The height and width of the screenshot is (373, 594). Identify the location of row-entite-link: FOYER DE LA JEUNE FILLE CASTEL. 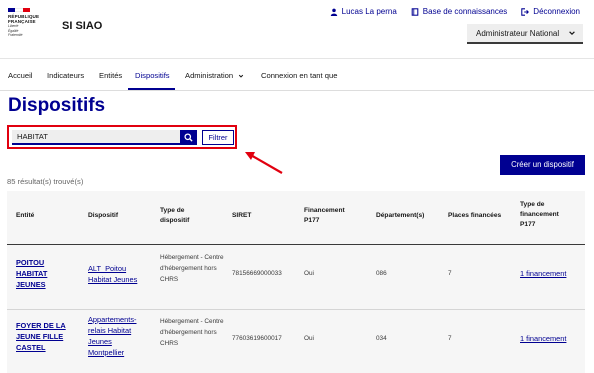
(45, 336).